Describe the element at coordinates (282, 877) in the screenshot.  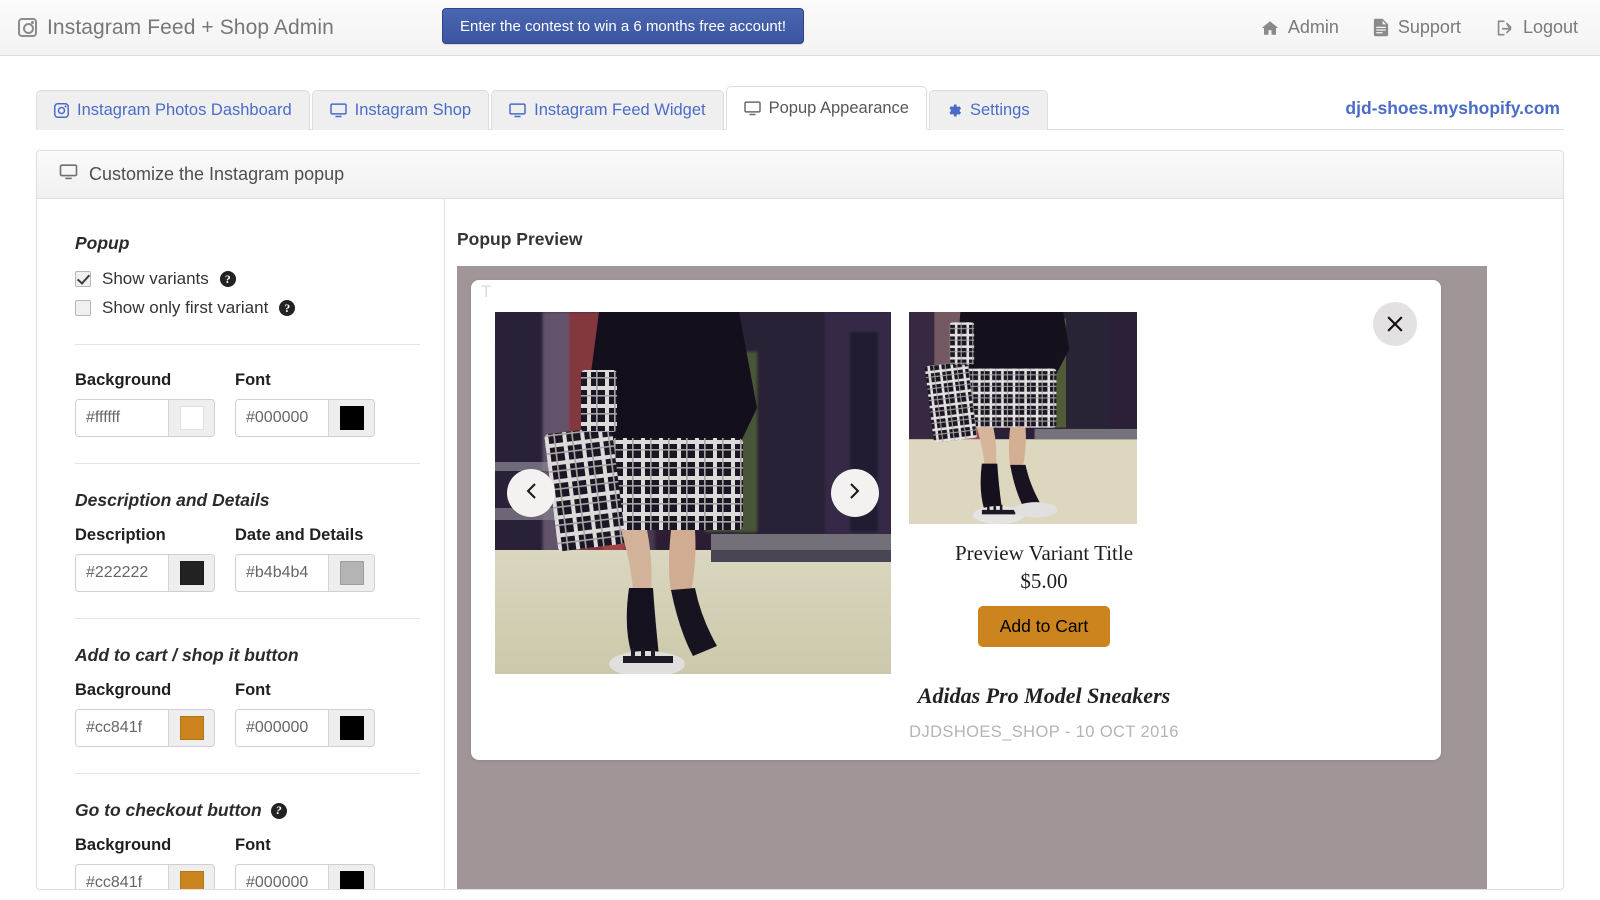
I see `checkout-font-input` at that location.